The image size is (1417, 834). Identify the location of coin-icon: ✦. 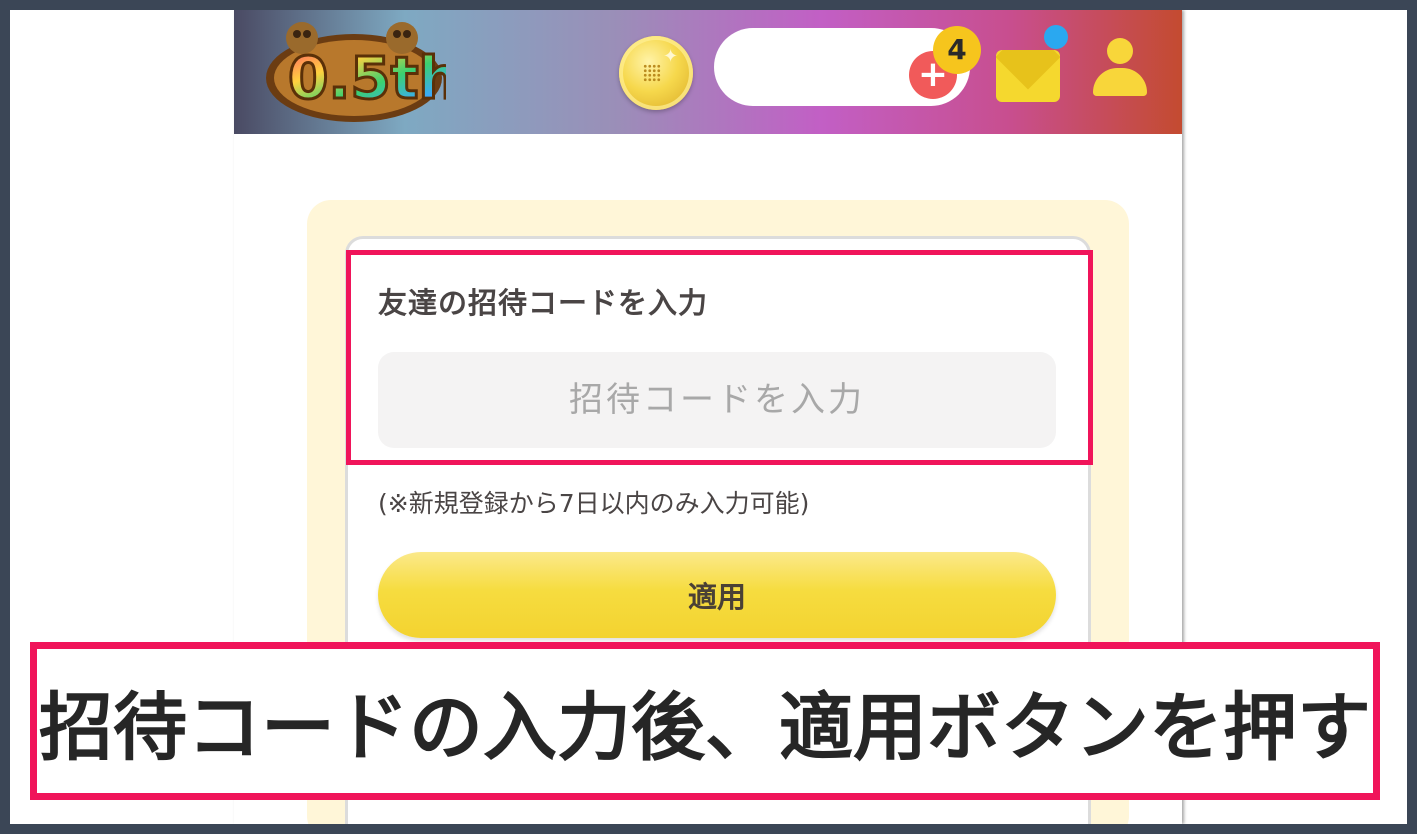
(656, 73).